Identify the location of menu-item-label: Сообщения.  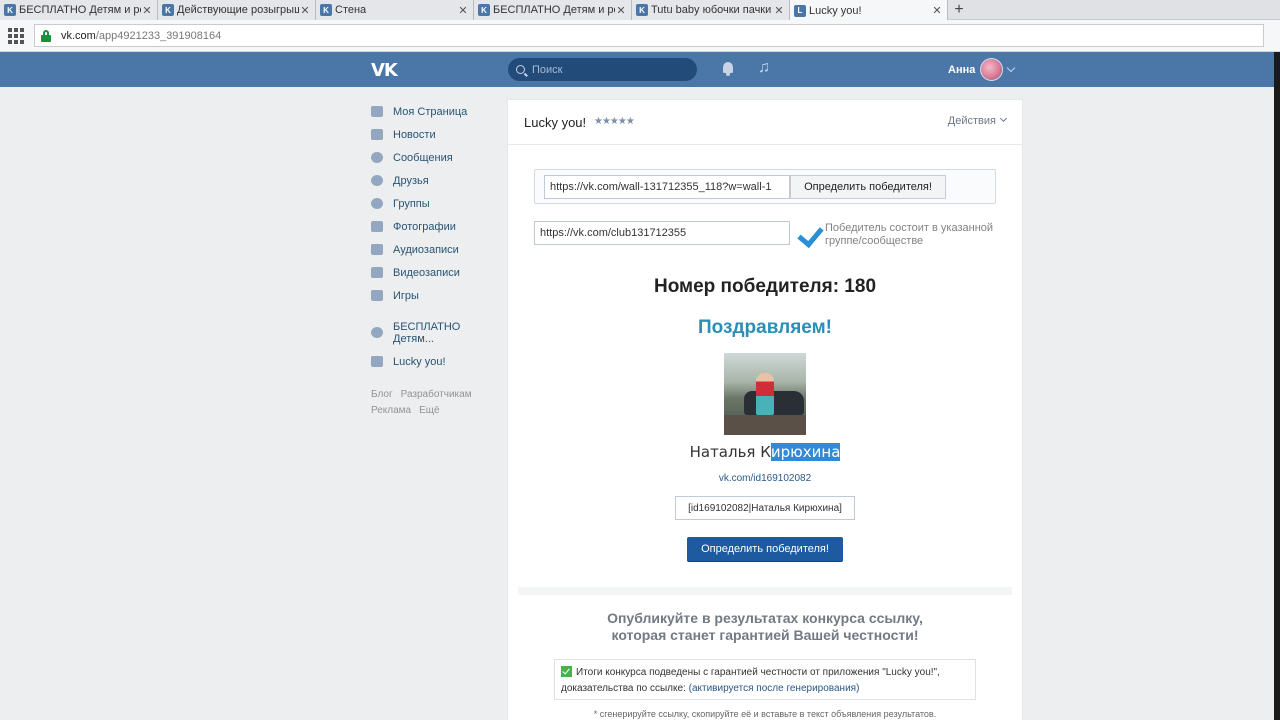
(423, 157).